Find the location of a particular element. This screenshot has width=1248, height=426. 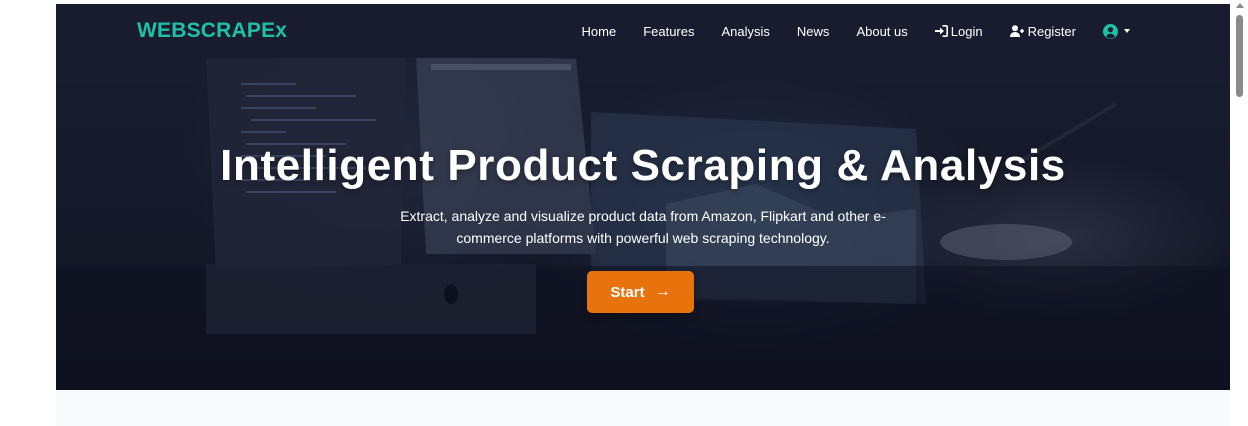

user-plus-icon is located at coordinates (1016, 31).